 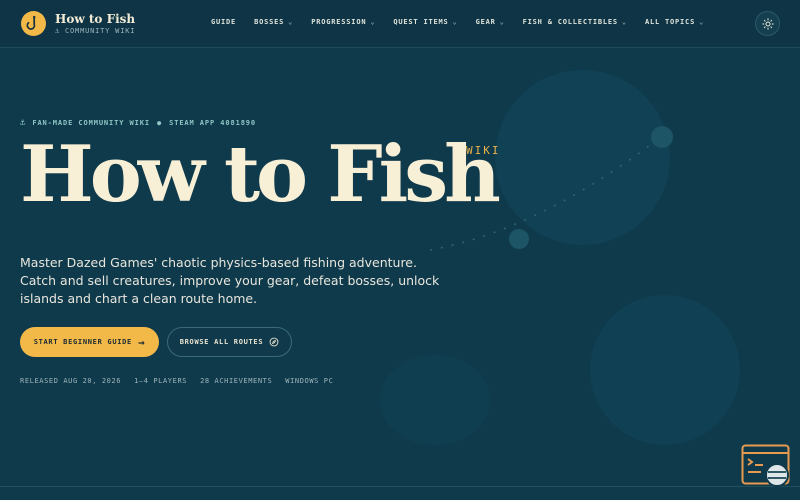 What do you see at coordinates (339, 22) in the screenshot?
I see `nav-item-label: PROGRESSION` at bounding box center [339, 22].